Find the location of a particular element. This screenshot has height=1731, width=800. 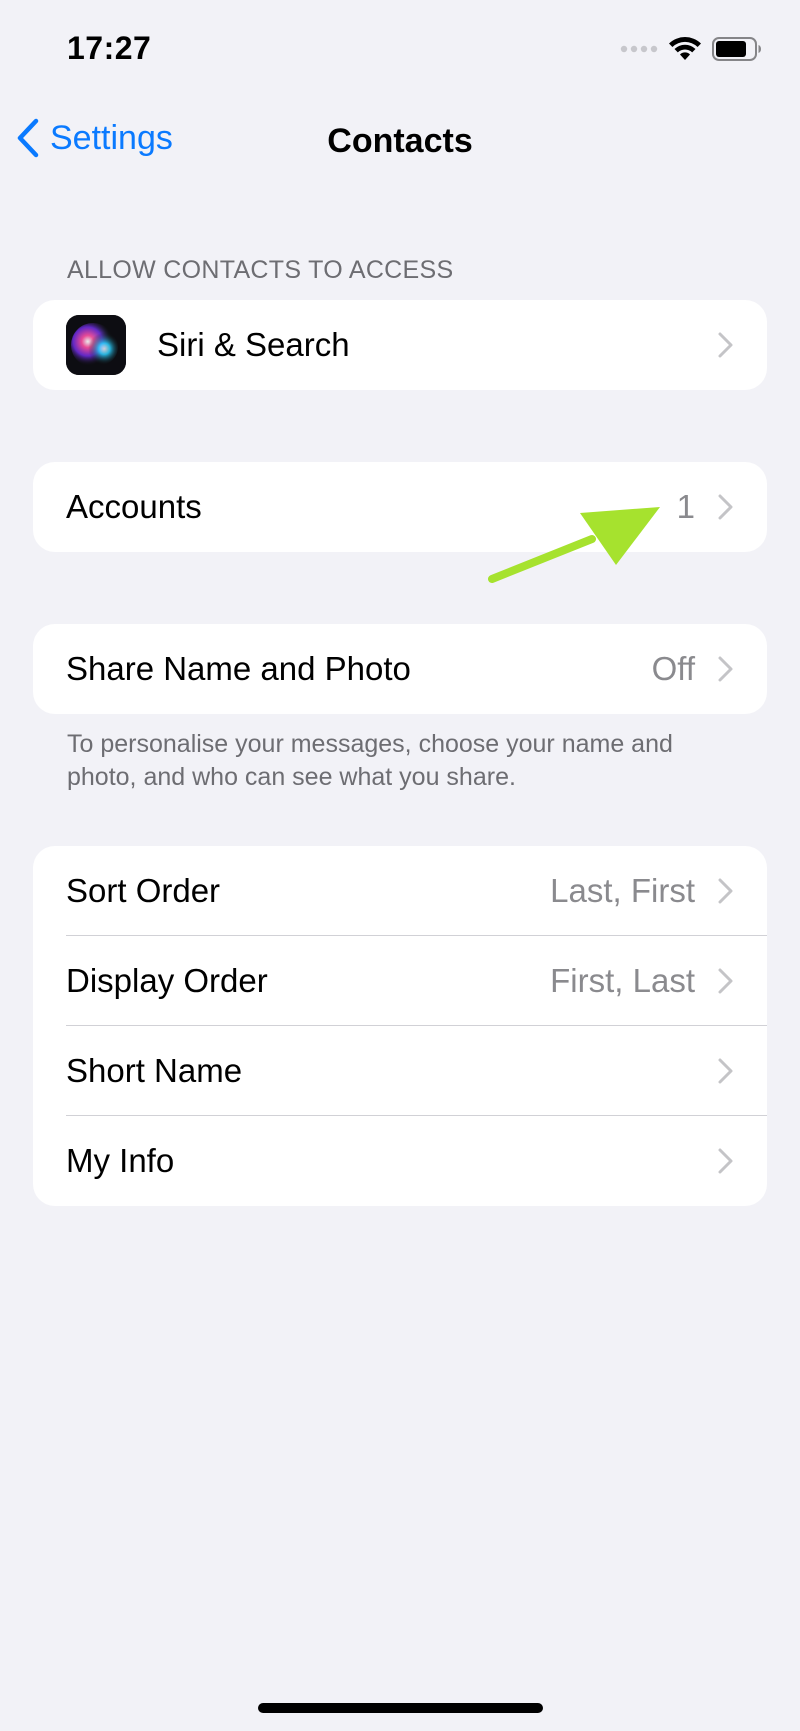

short-name-label: Short Name is located at coordinates (154, 1070).